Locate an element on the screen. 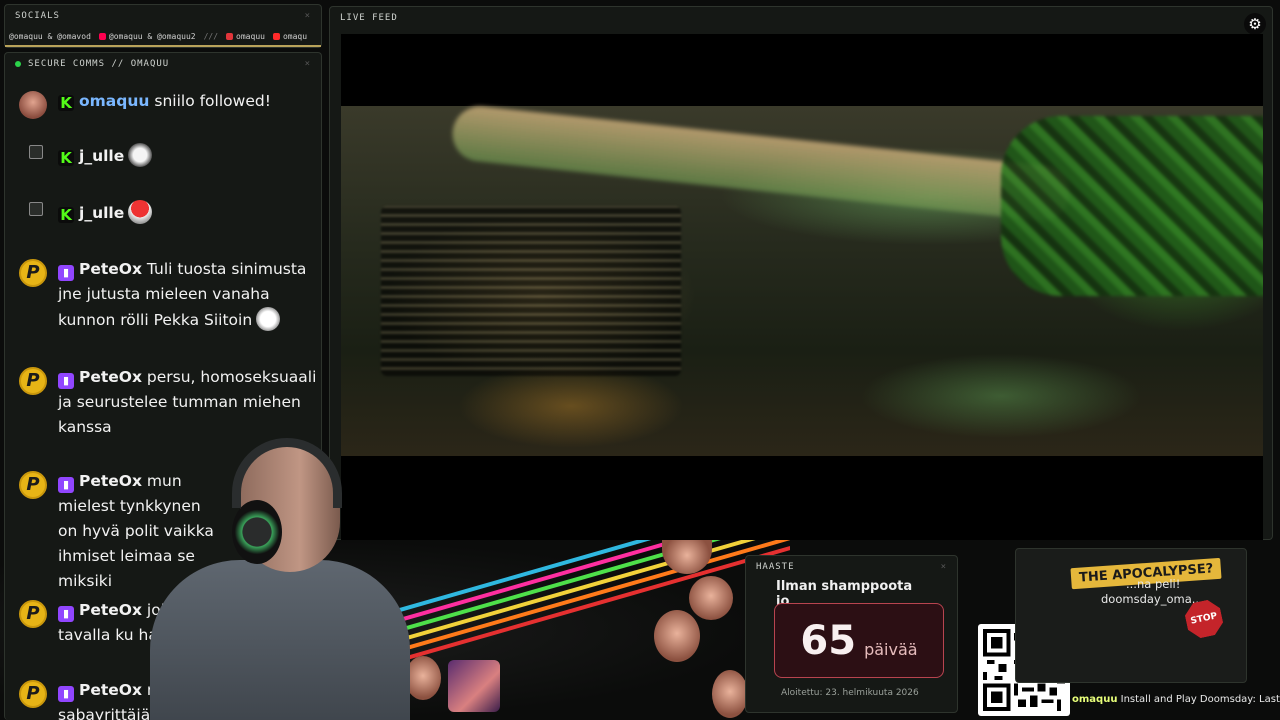  challenge-header: HAASTE × is located at coordinates (851, 567).